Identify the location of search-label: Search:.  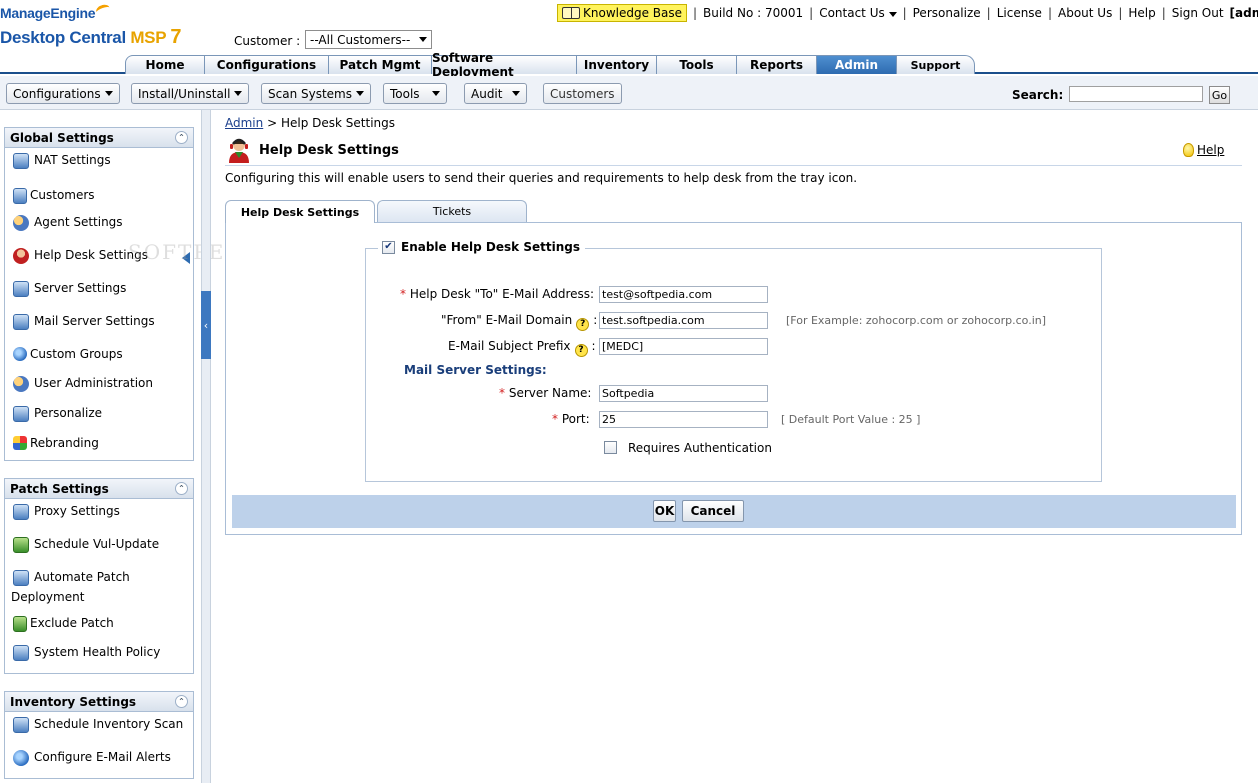
(1038, 95).